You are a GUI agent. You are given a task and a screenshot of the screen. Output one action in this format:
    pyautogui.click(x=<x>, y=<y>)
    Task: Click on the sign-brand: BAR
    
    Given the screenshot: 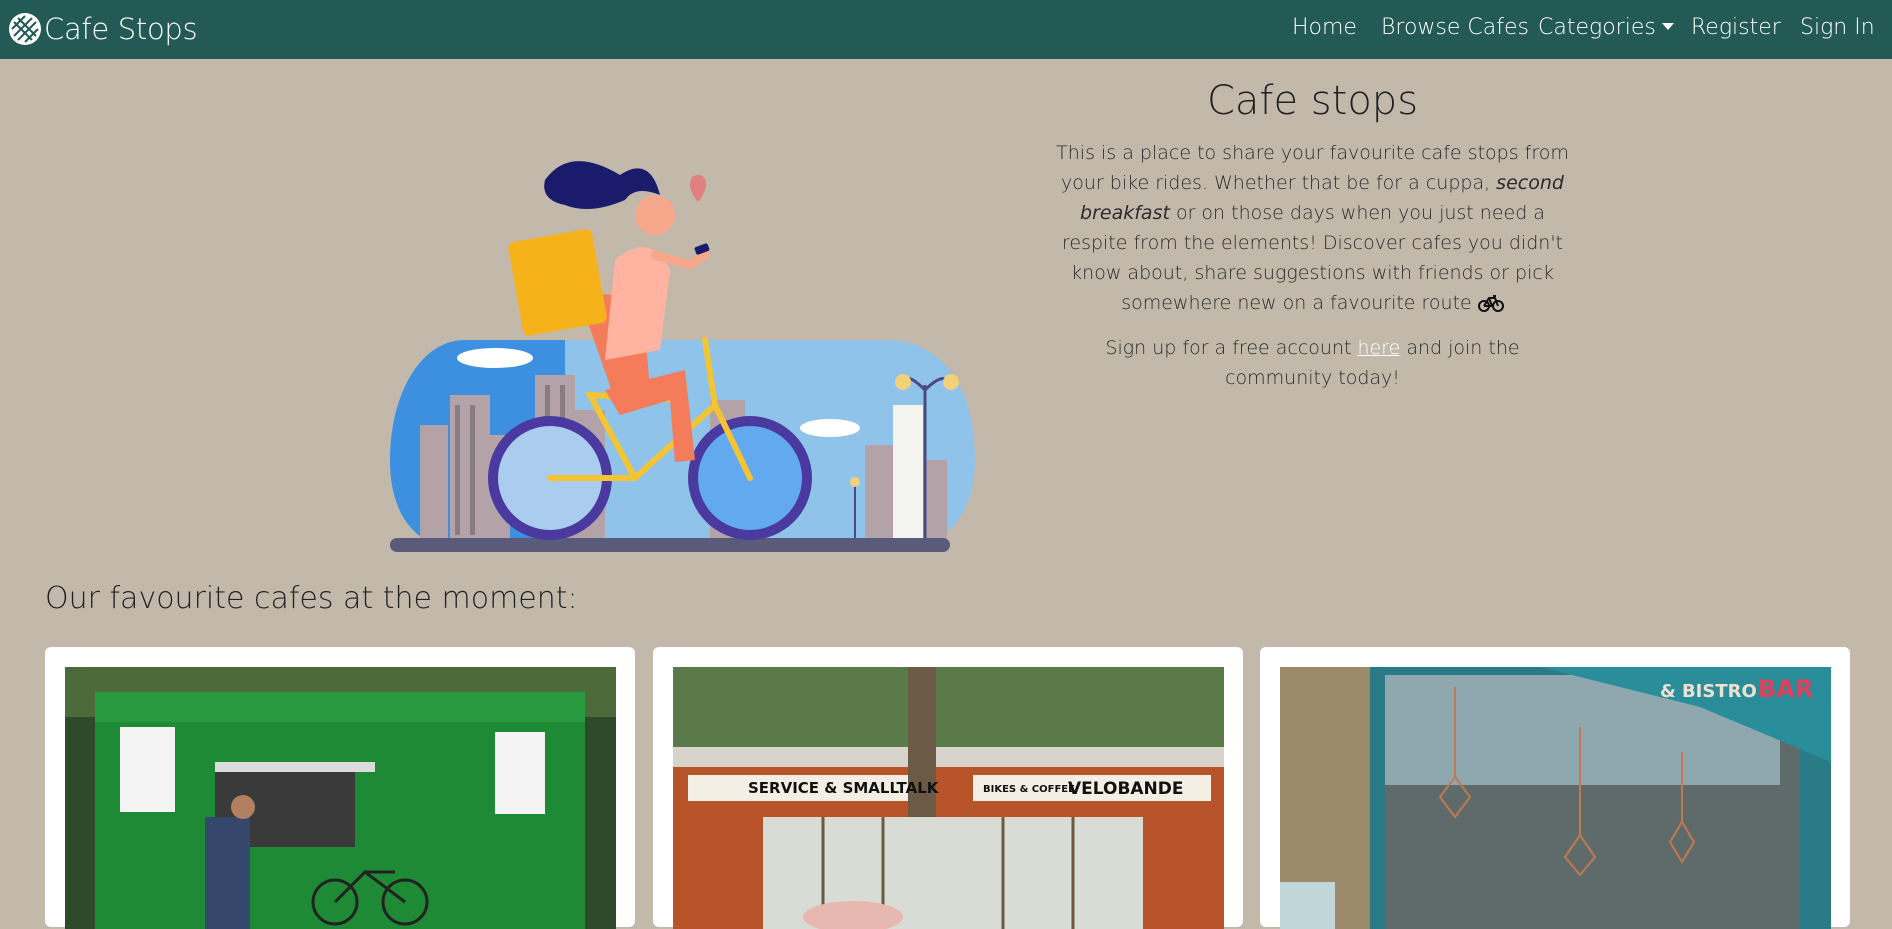 What is the action you would take?
    pyautogui.click(x=1785, y=689)
    